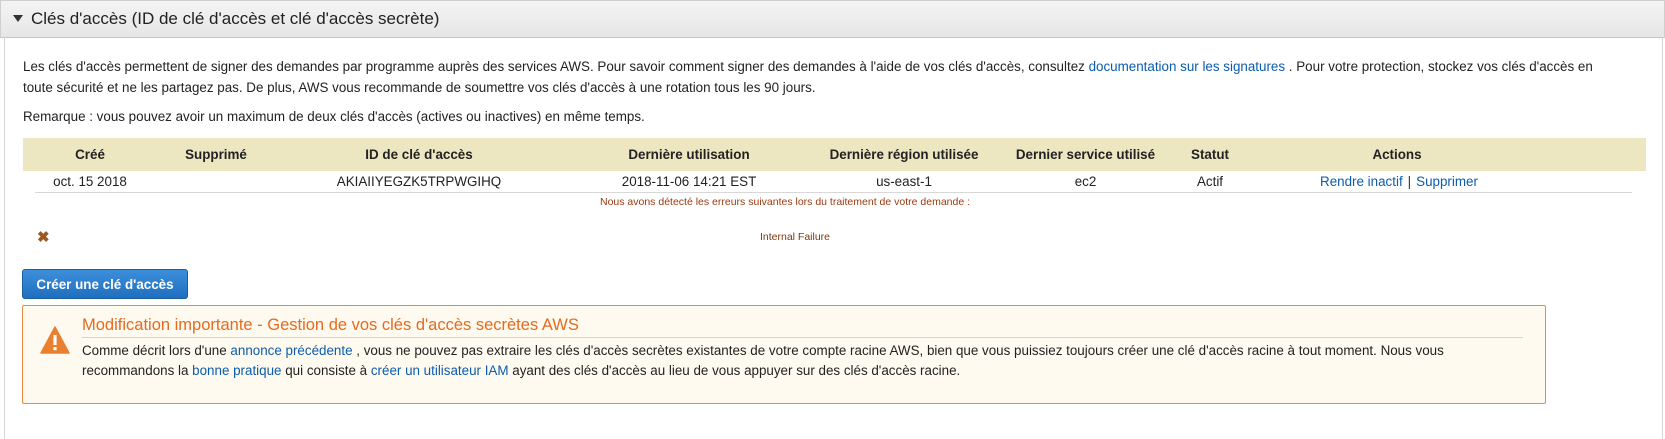  I want to click on cell-last-region: us-east-1, so click(904, 181).